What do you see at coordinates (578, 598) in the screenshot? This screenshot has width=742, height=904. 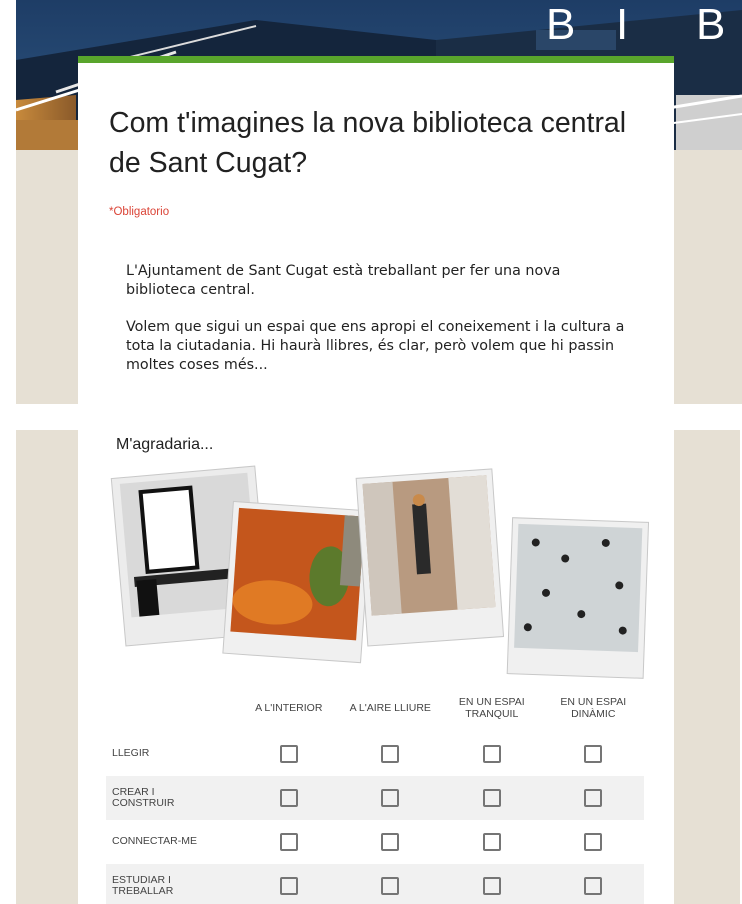 I see `crowd-photo` at bounding box center [578, 598].